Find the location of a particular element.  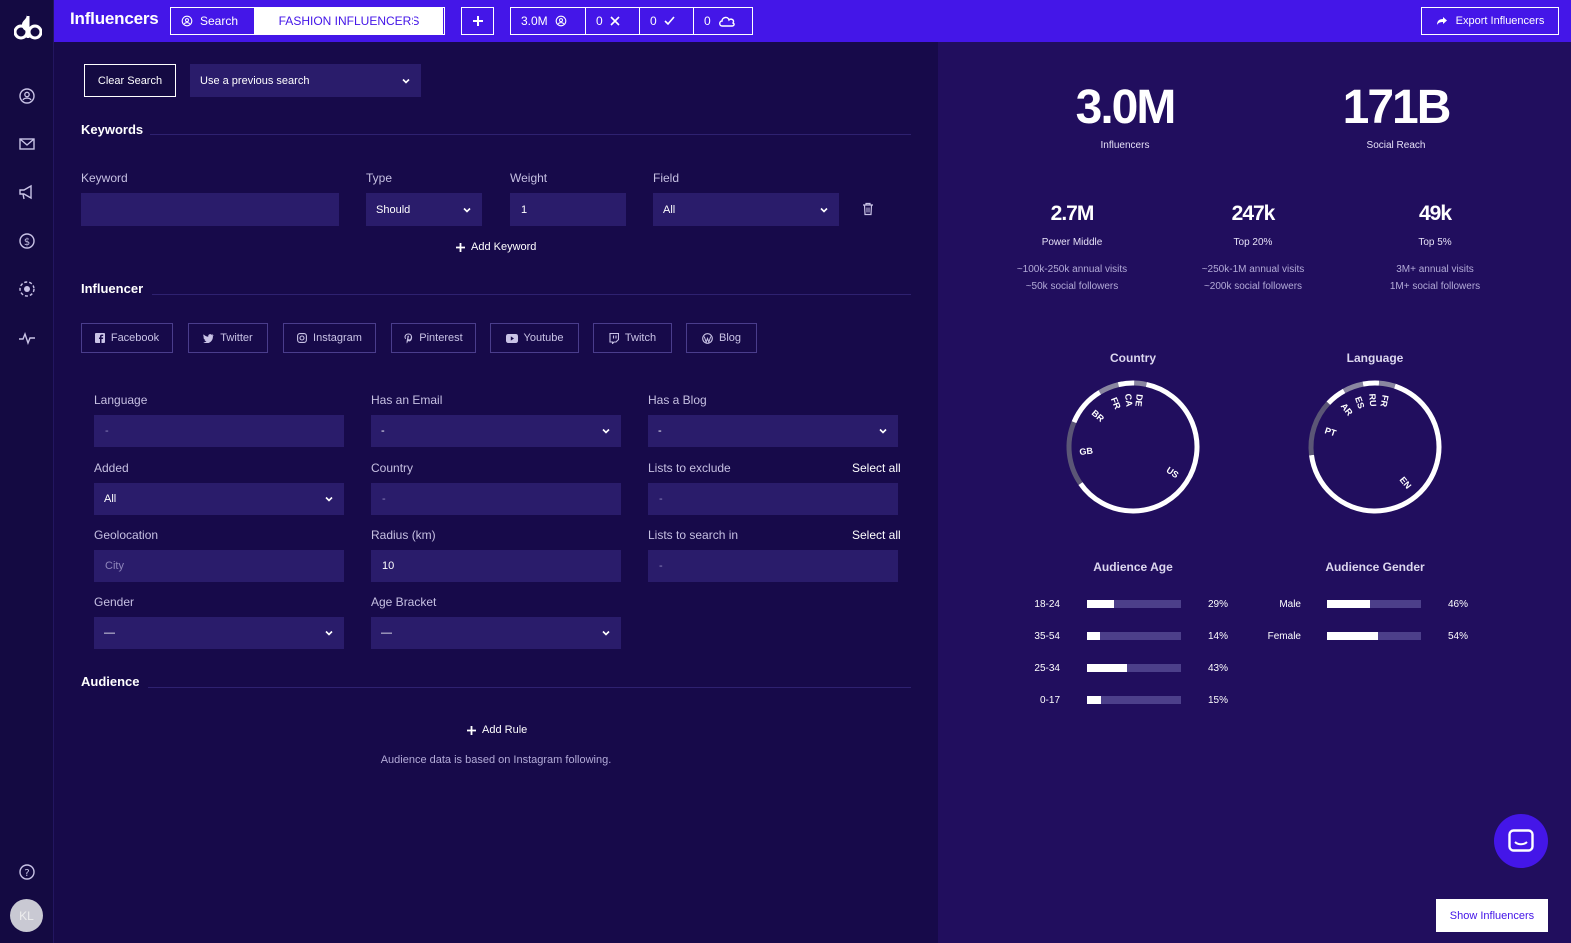

weight-label: Weight is located at coordinates (529, 178).